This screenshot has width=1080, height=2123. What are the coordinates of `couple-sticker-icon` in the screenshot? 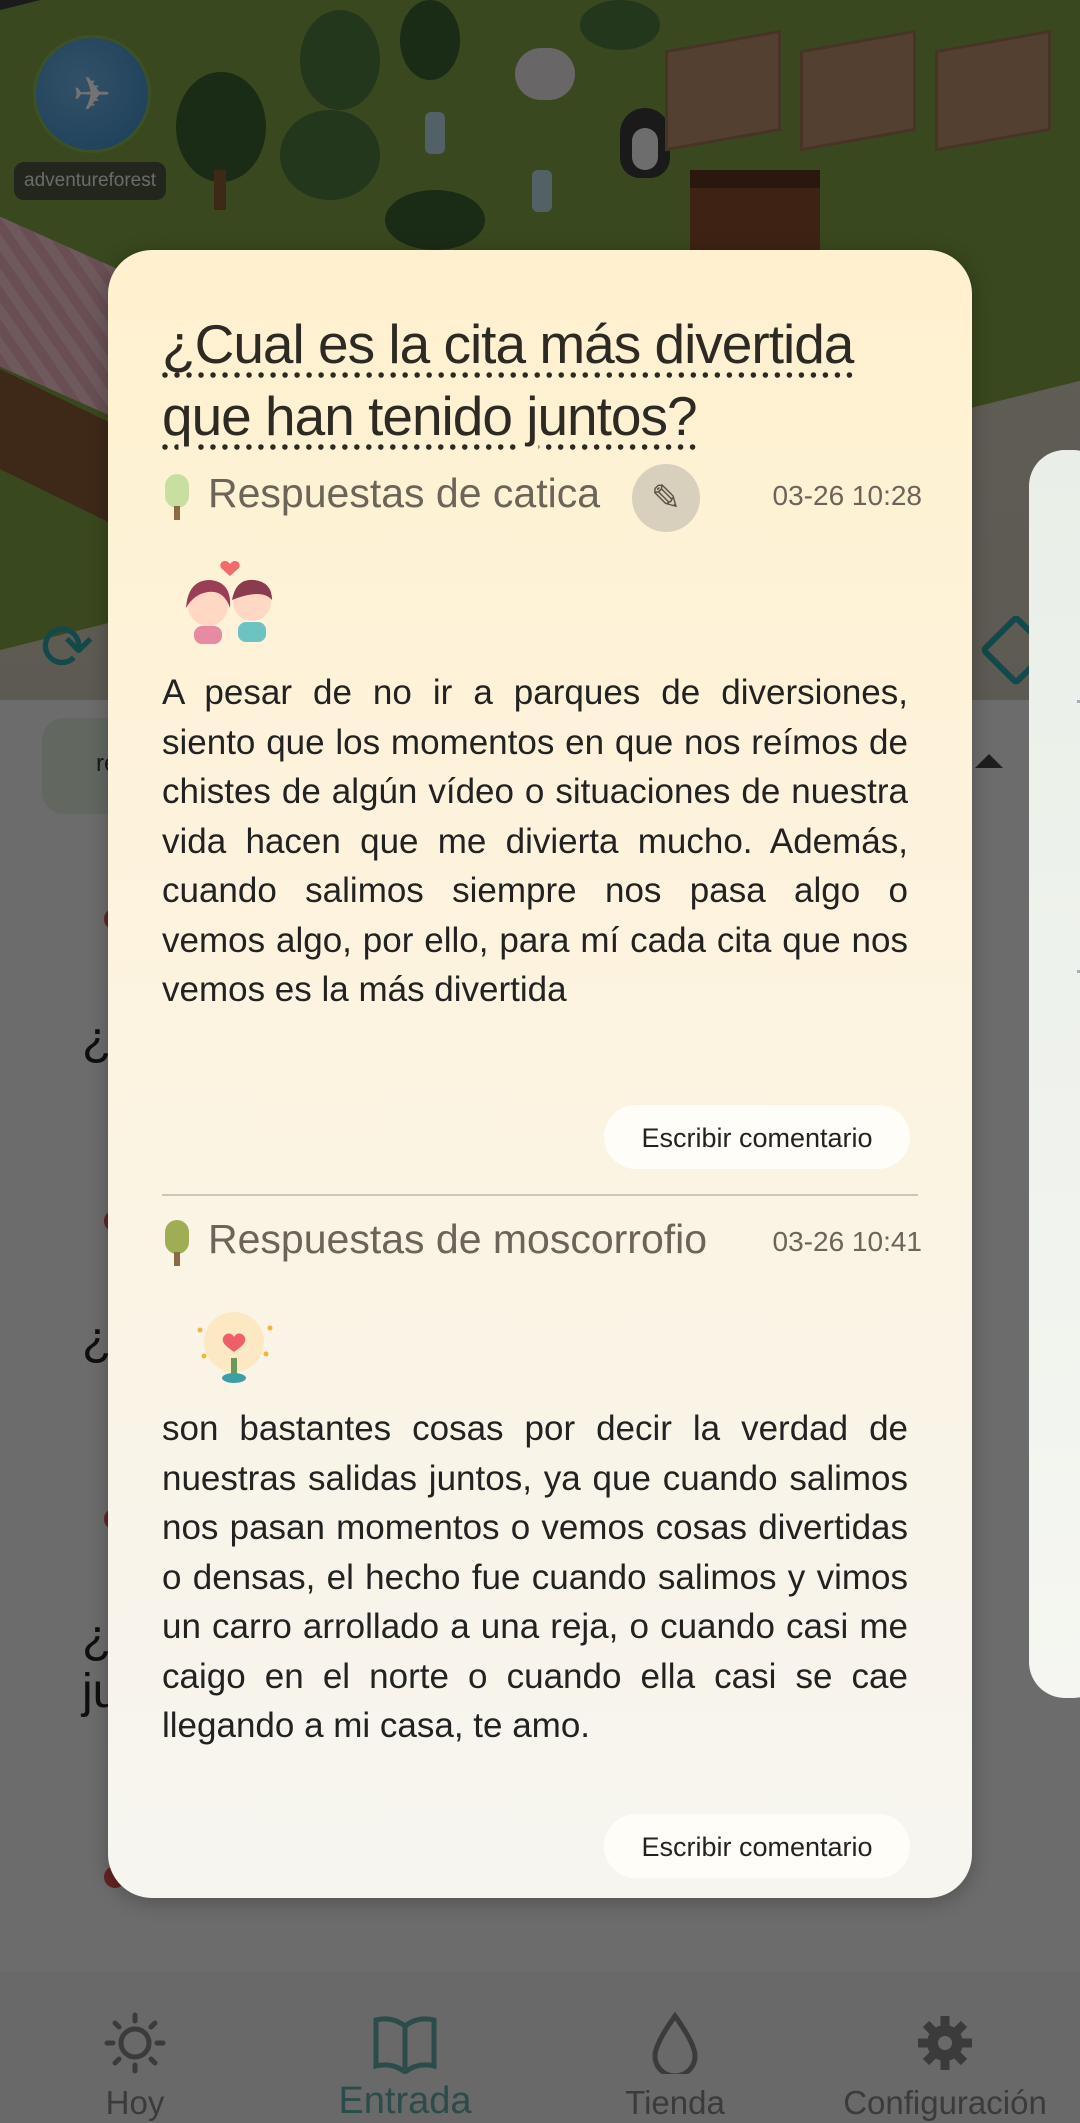 It's located at (229, 602).